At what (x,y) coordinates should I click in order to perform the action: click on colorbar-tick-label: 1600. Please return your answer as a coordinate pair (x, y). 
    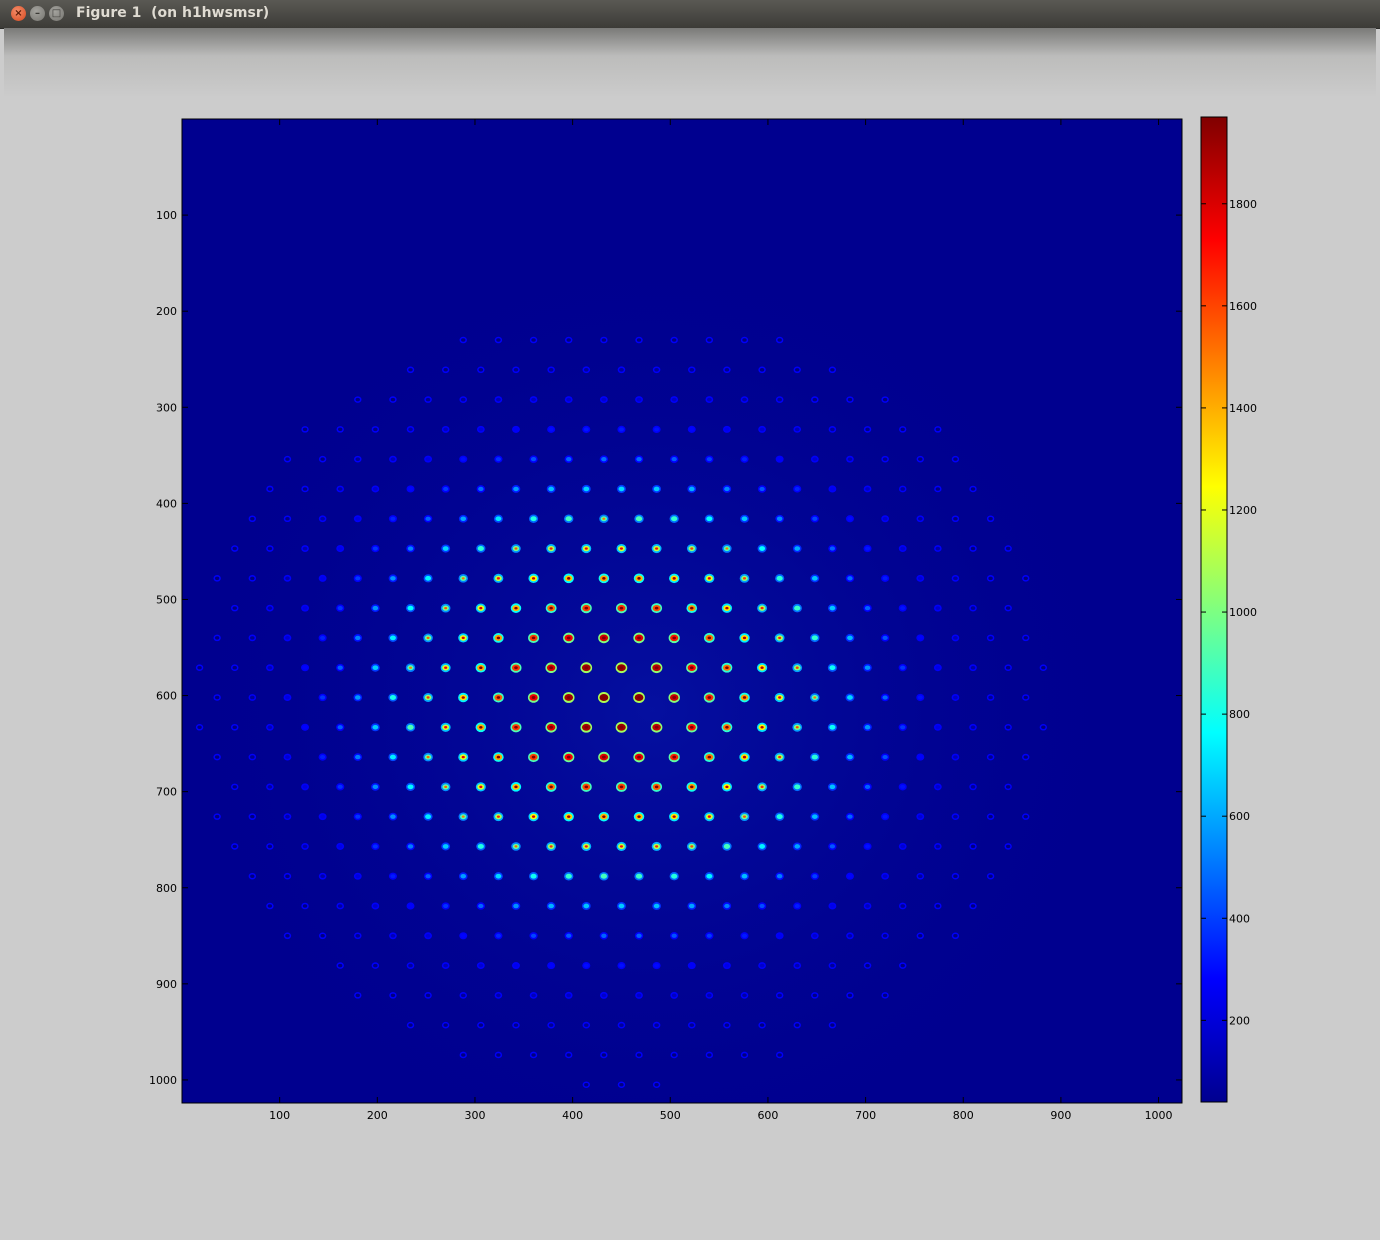
    Looking at the image, I should click on (1243, 306).